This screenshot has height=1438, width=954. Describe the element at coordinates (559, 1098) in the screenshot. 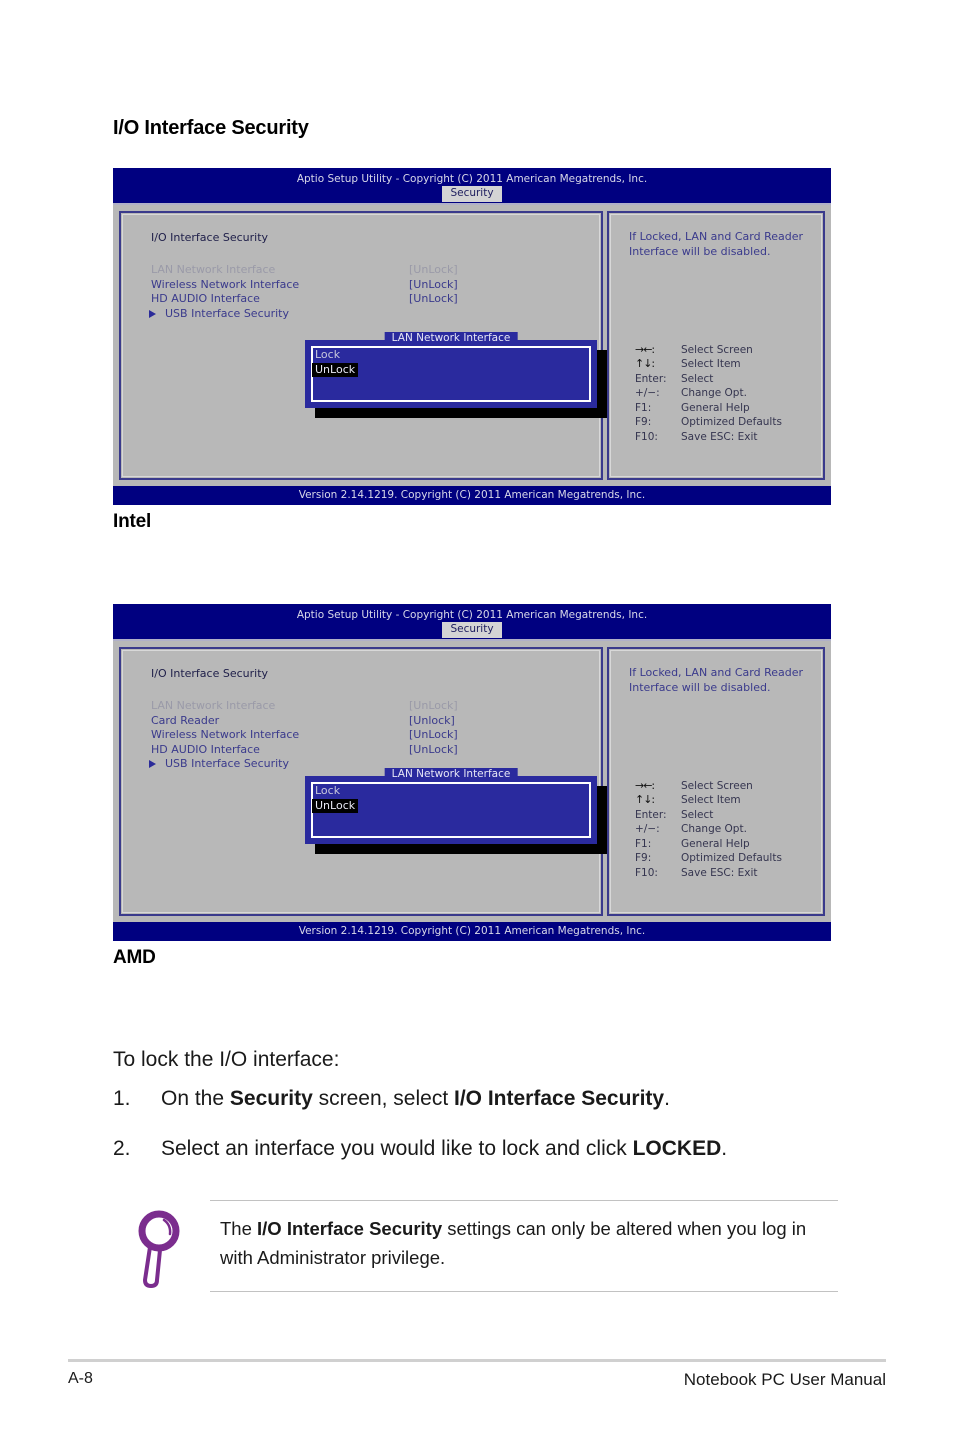

I see `step-emphasis: I/O Interface Security` at that location.